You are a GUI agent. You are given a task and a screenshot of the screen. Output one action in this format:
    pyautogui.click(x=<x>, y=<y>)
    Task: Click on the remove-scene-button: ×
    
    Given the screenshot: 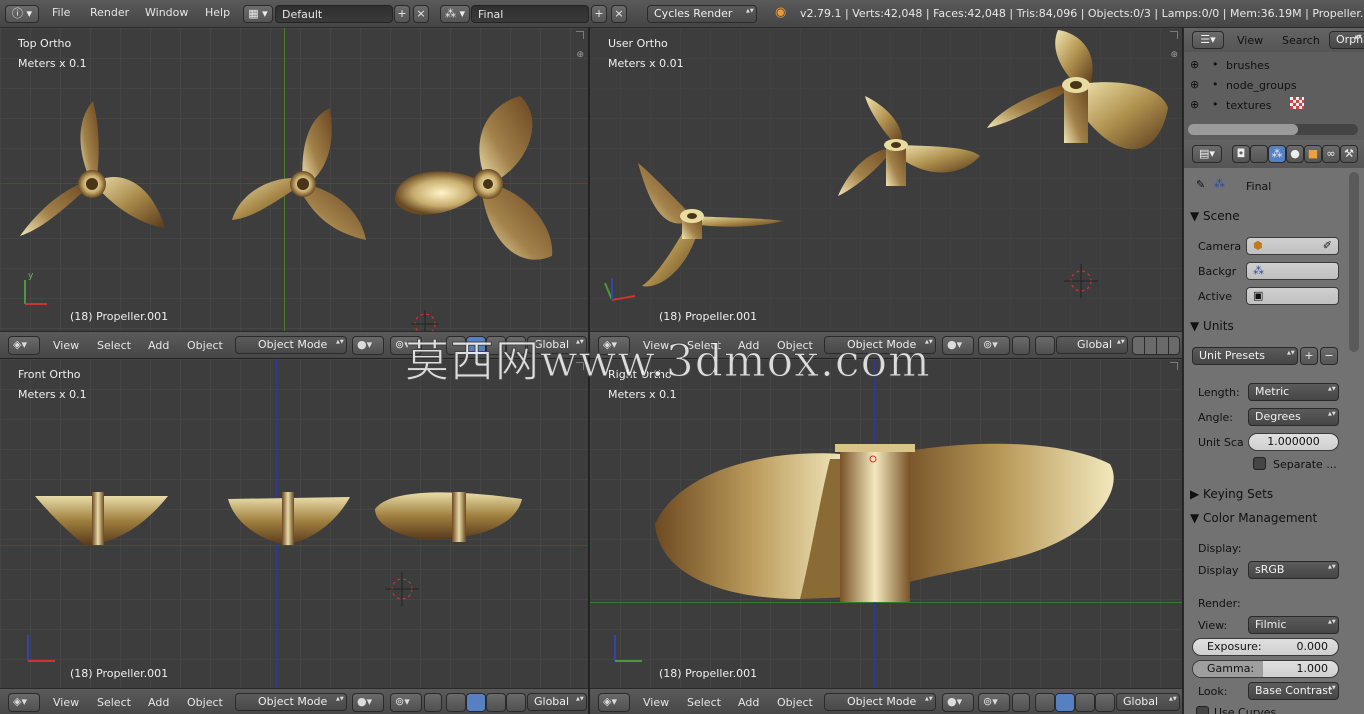 What is the action you would take?
    pyautogui.click(x=619, y=14)
    